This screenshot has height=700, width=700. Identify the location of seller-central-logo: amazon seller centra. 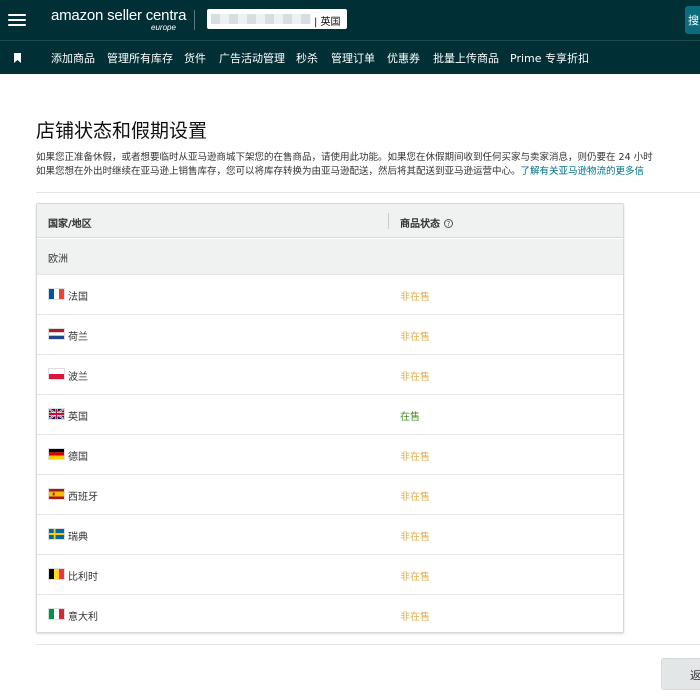
(118, 15).